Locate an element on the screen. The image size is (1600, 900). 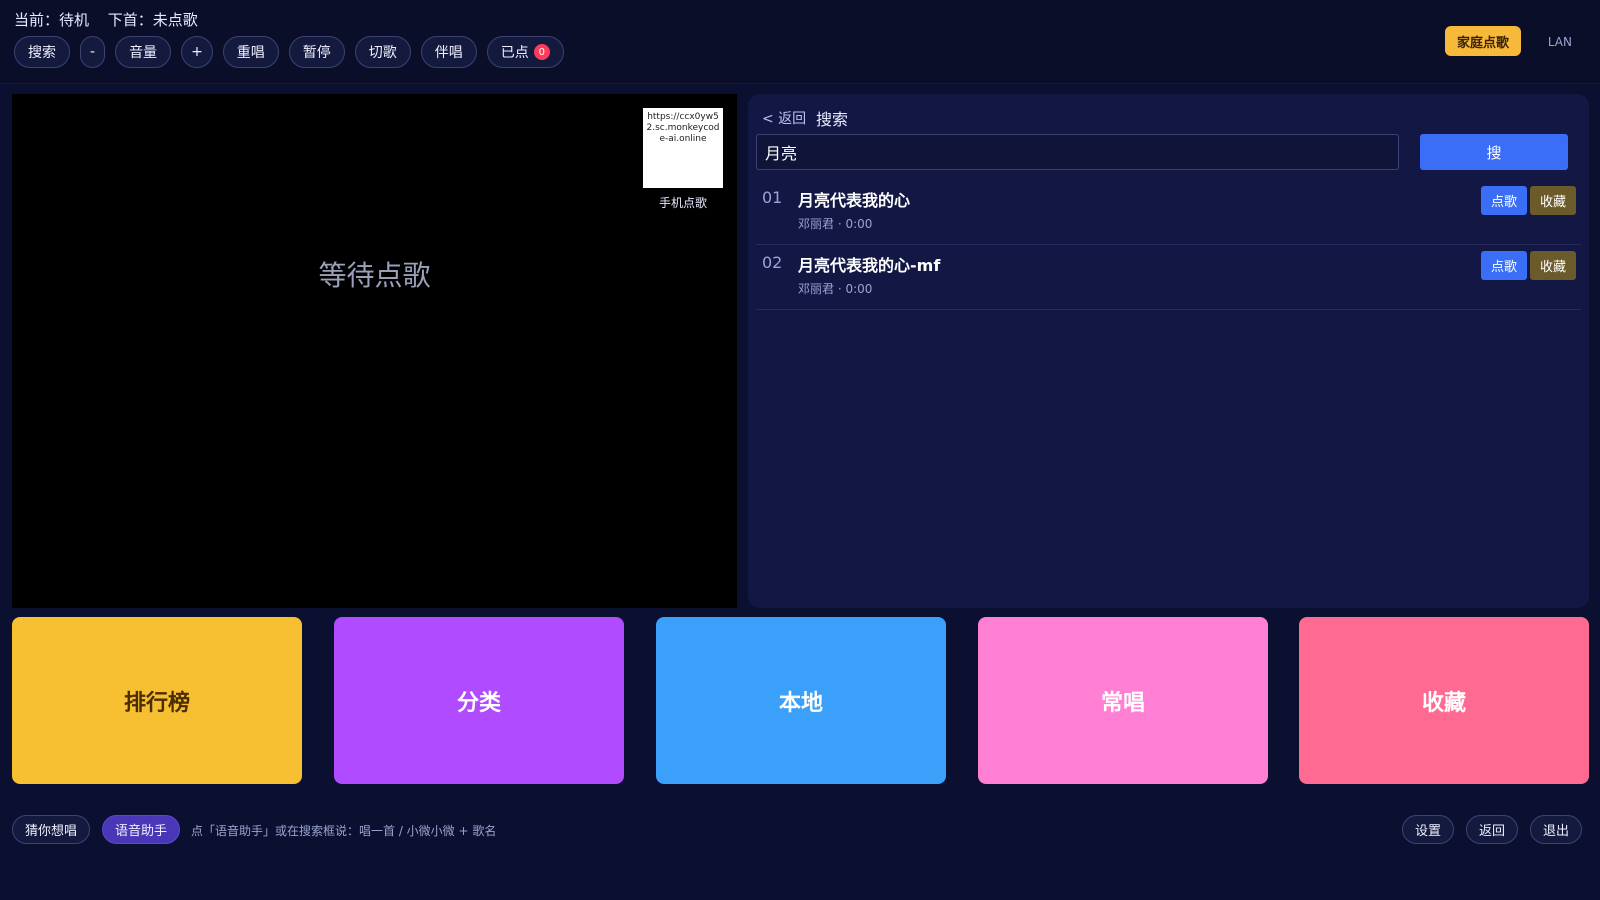
tile-category: 分类 is located at coordinates (479, 700).